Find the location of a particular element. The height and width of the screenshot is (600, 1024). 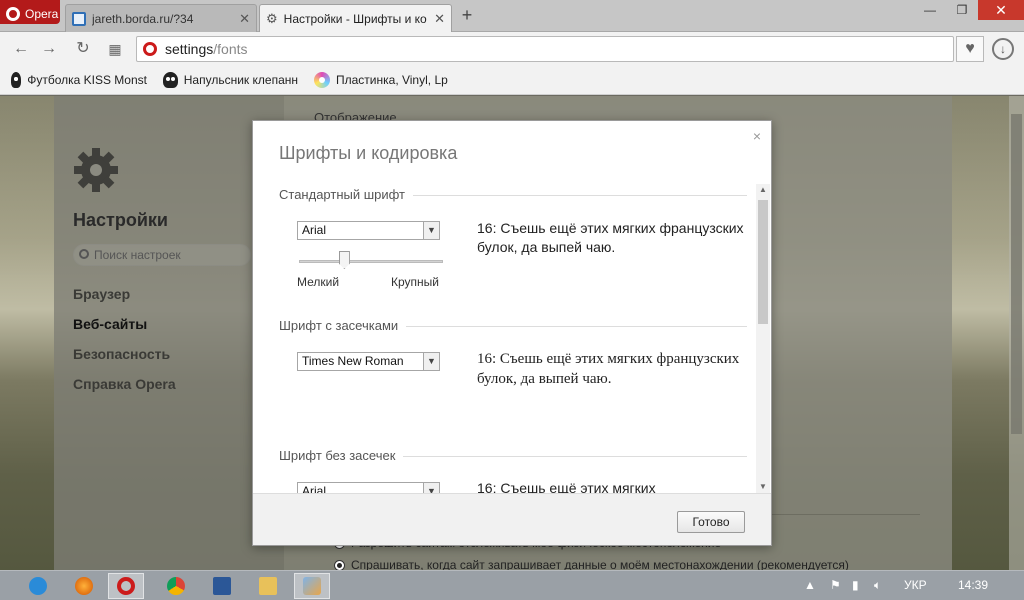

word-icon is located at coordinates (222, 586).